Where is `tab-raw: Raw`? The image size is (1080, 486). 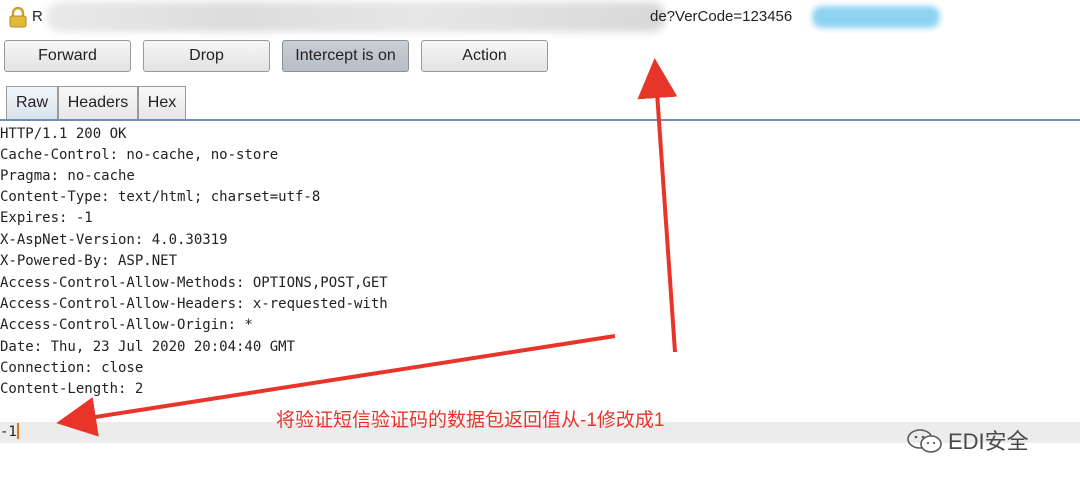
tab-raw: Raw is located at coordinates (32, 103).